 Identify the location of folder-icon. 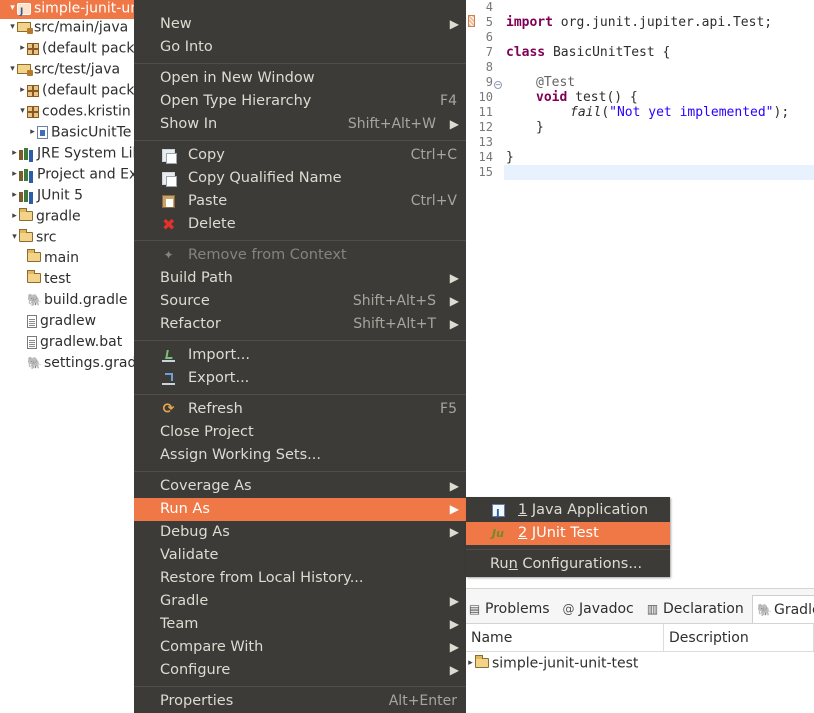
(26, 214).